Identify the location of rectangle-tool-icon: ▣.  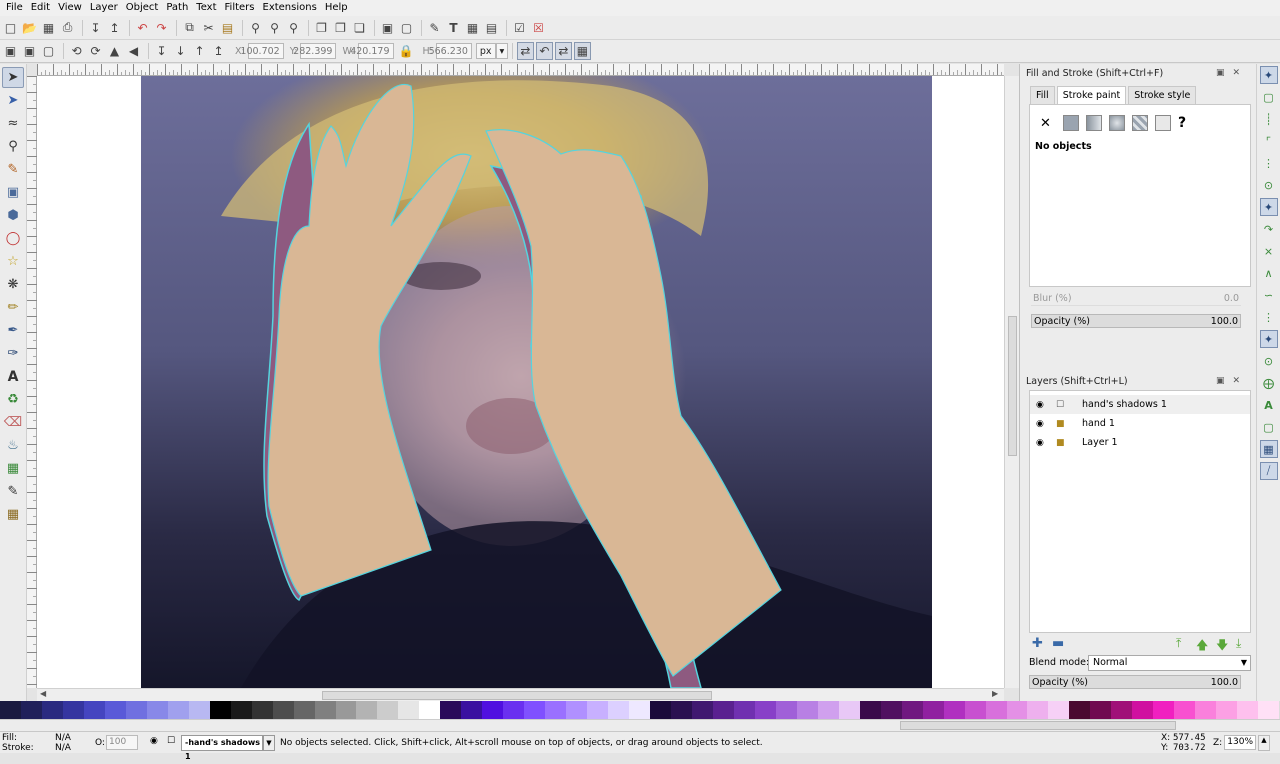
(13, 192).